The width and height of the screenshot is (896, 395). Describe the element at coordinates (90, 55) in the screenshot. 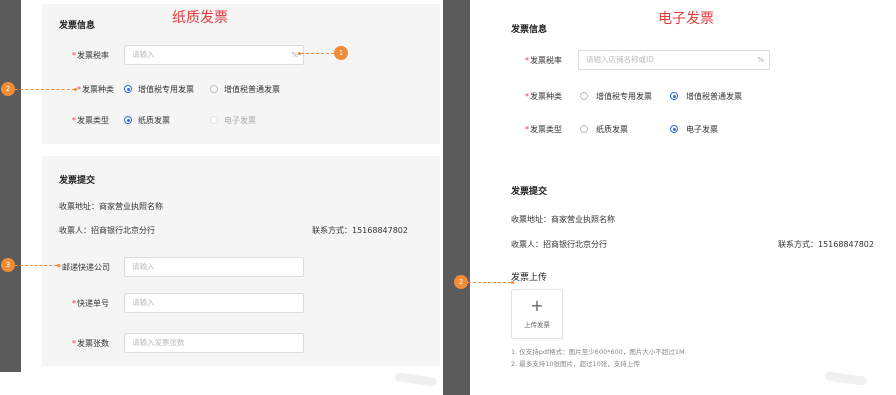

I see `left-tax-rate-label: *发票税率` at that location.